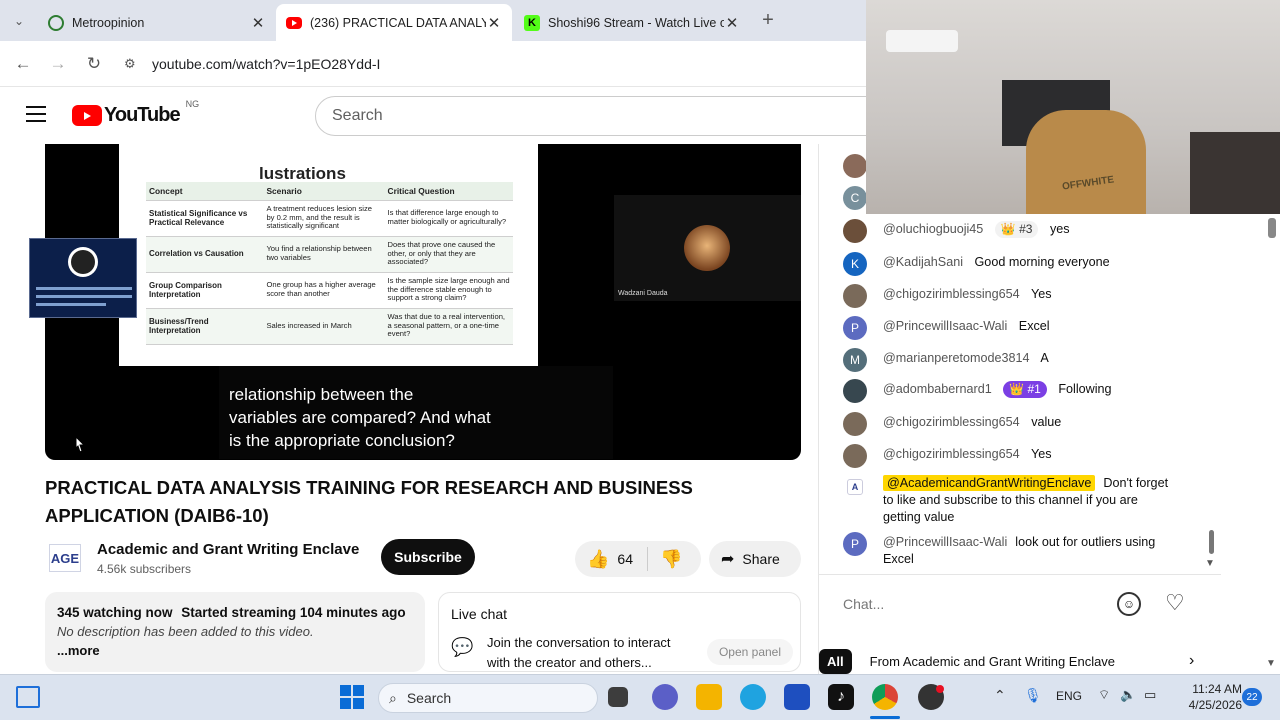 Image resolution: width=1280 pixels, height=720 pixels. Describe the element at coordinates (205, 326) in the screenshot. I see `slide-cell: Business/Trend Interpretation` at that location.